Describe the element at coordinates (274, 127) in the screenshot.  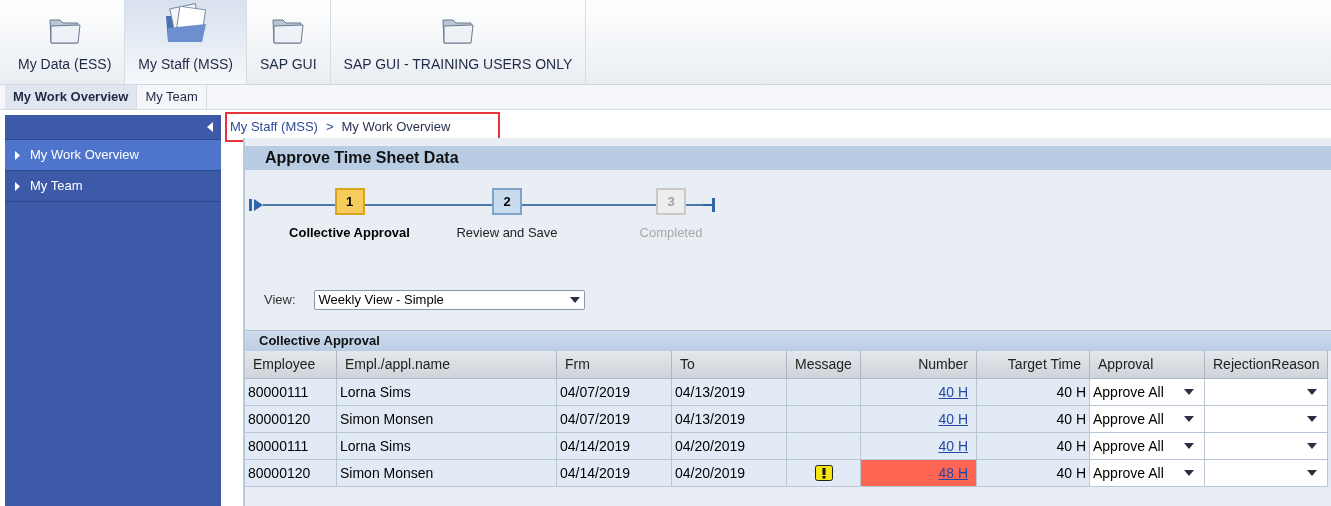
I see `breadcrumb-link: My Staff (MSS)` at that location.